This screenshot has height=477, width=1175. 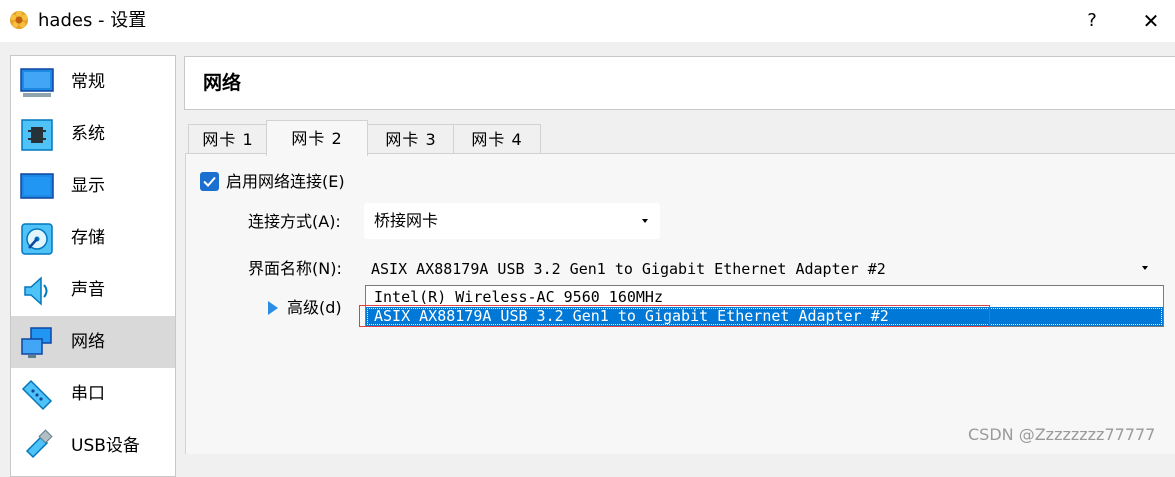 I want to click on tab-adapter-3: 网卡 3, so click(x=411, y=139).